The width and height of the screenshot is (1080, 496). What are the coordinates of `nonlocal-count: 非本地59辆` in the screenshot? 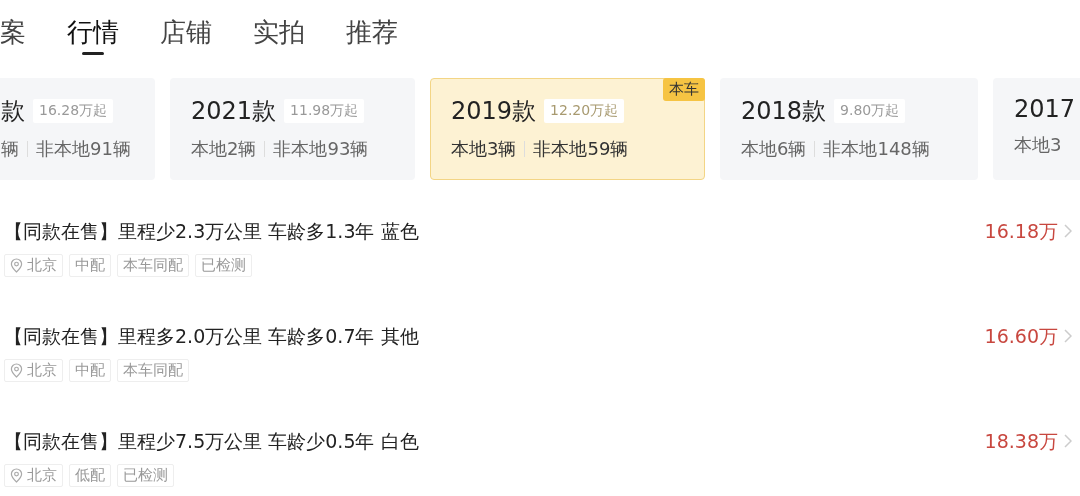 It's located at (581, 149).